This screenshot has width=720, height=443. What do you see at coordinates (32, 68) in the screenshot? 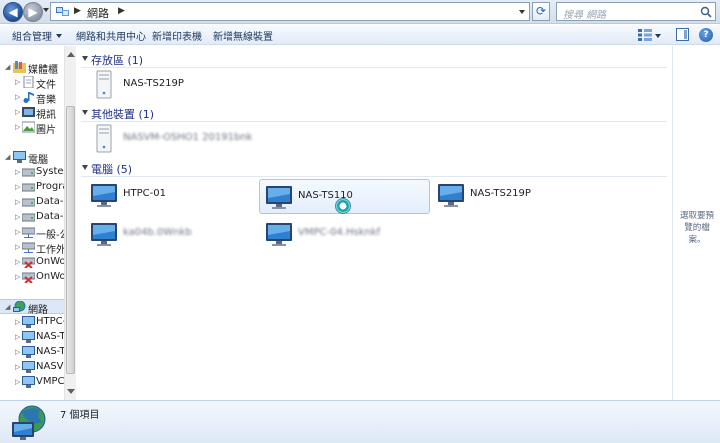
I see `nav-libraries: ◢ 媒體櫃` at bounding box center [32, 68].